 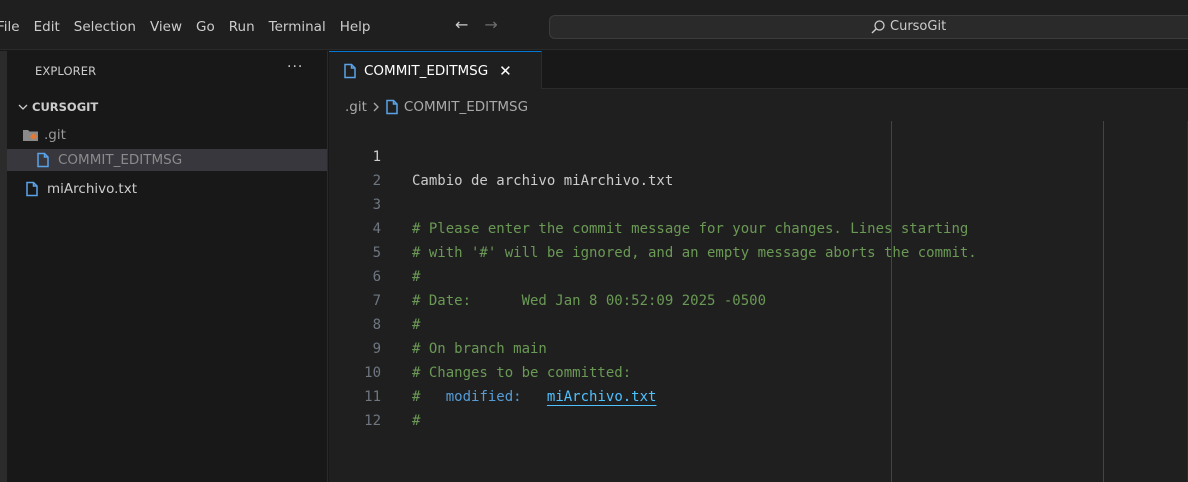 What do you see at coordinates (758, 407) in the screenshot?
I see `code-line: 12` at bounding box center [758, 407].